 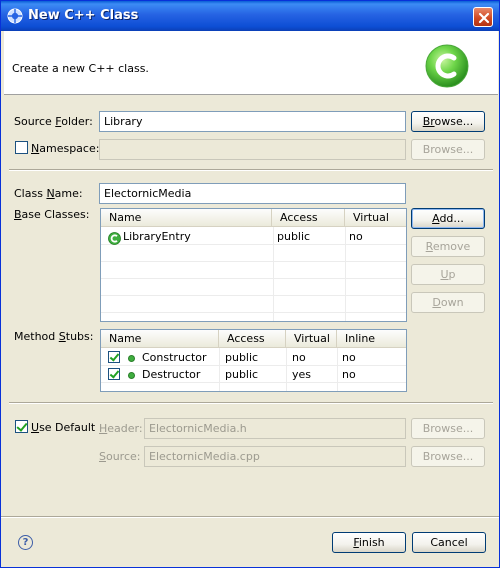 I want to click on base-class-name: LibraryEntry, so click(x=157, y=236).